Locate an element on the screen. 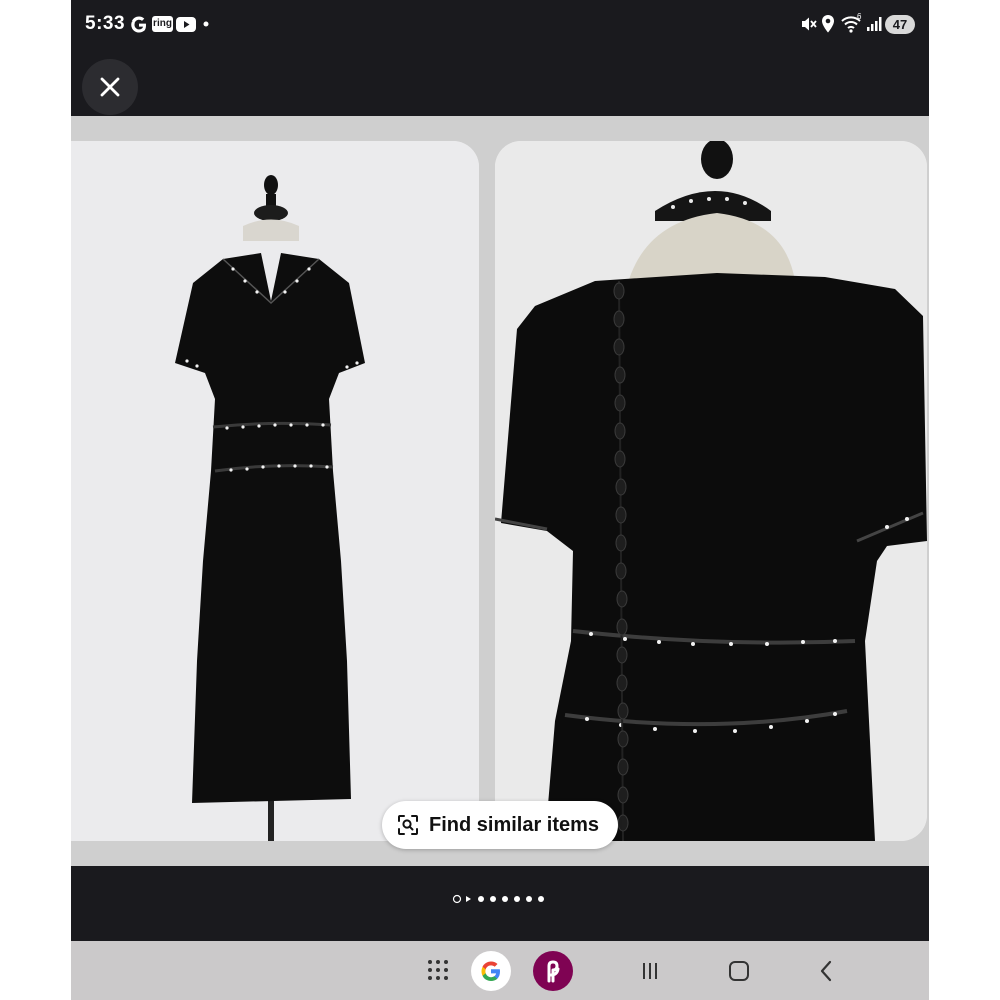  close-icon is located at coordinates (110, 87).